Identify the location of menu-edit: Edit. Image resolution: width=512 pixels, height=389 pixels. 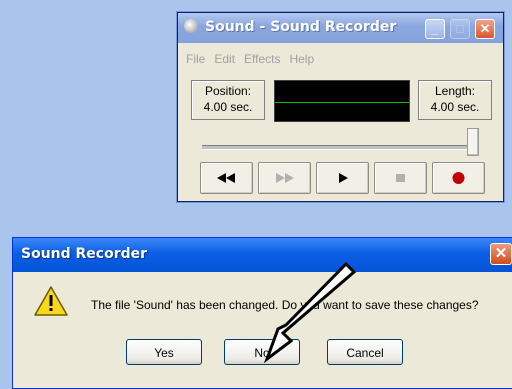
(224, 59).